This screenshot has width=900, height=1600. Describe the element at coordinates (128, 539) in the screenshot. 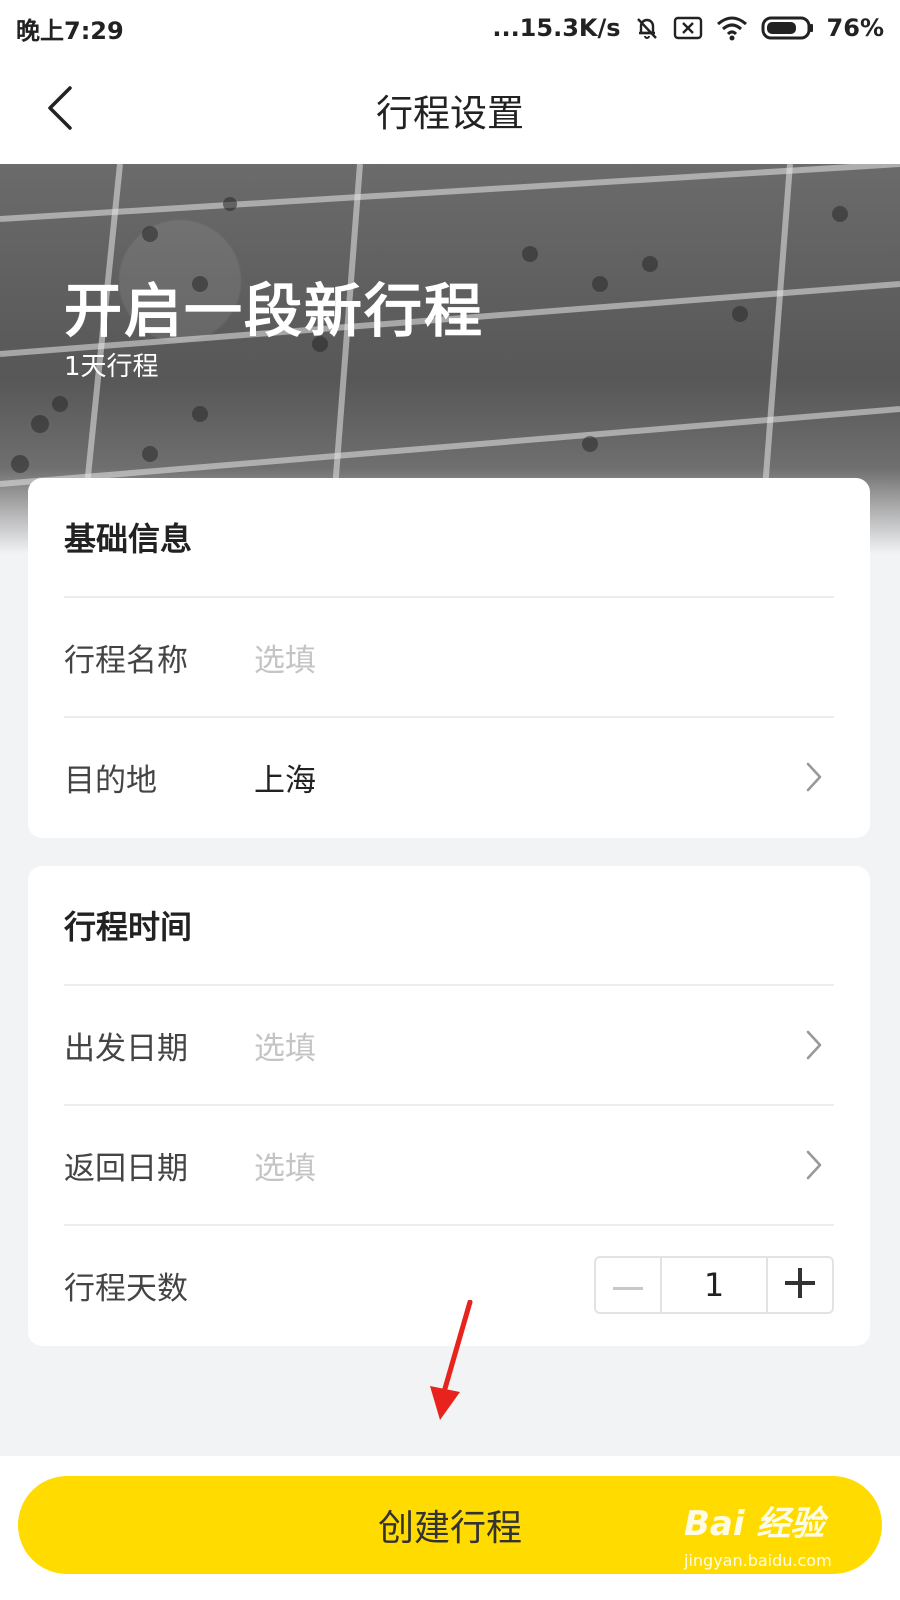

I see `section-heading: 基础信息` at that location.